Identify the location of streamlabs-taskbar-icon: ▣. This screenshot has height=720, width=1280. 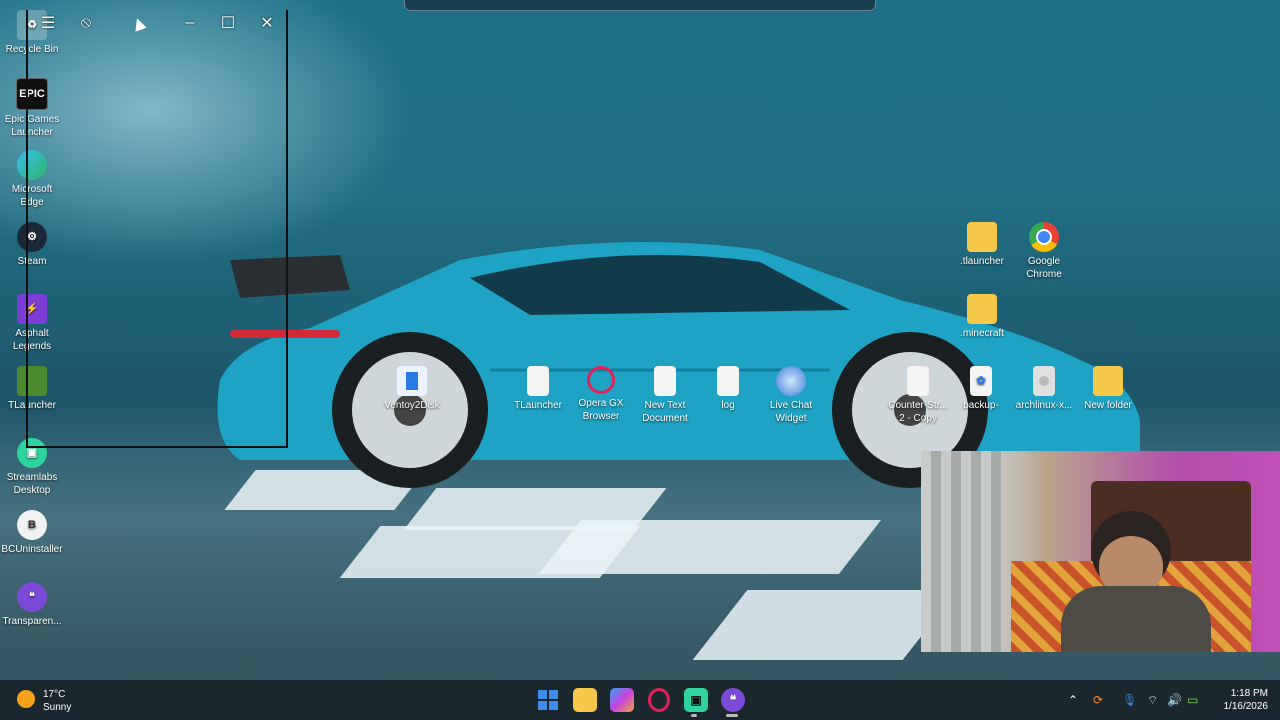
(696, 700).